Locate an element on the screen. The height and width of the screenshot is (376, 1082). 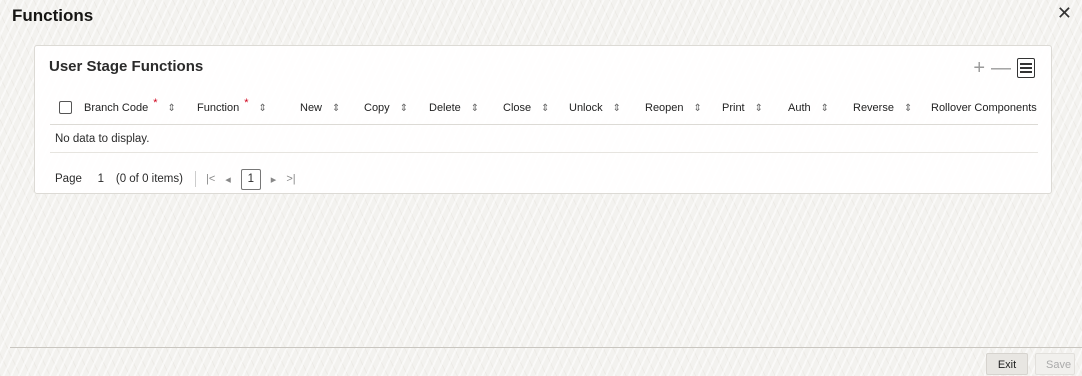
column-reopen: Reopen ⇕ is located at coordinates (673, 108).